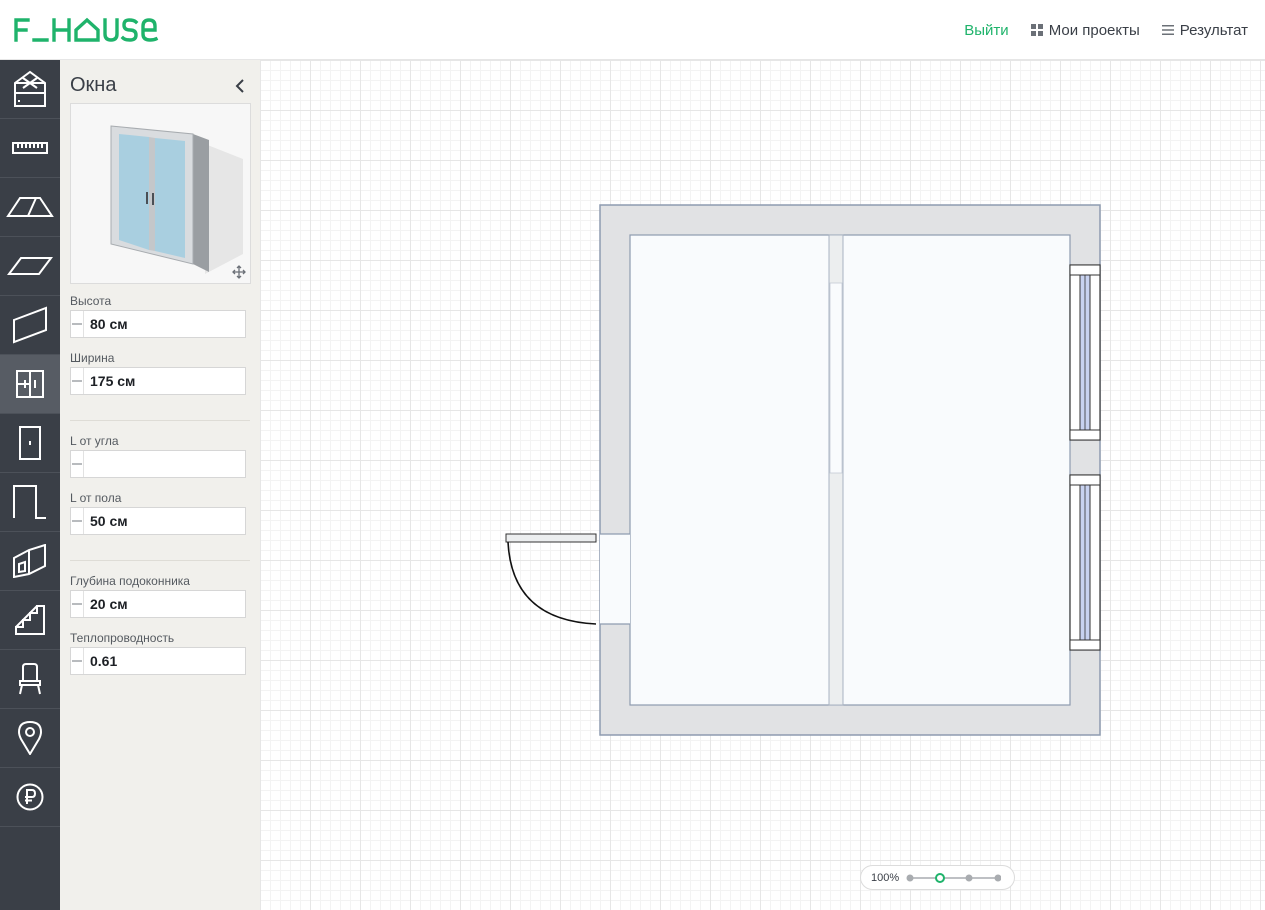  I want to click on tool-location, so click(30, 738).